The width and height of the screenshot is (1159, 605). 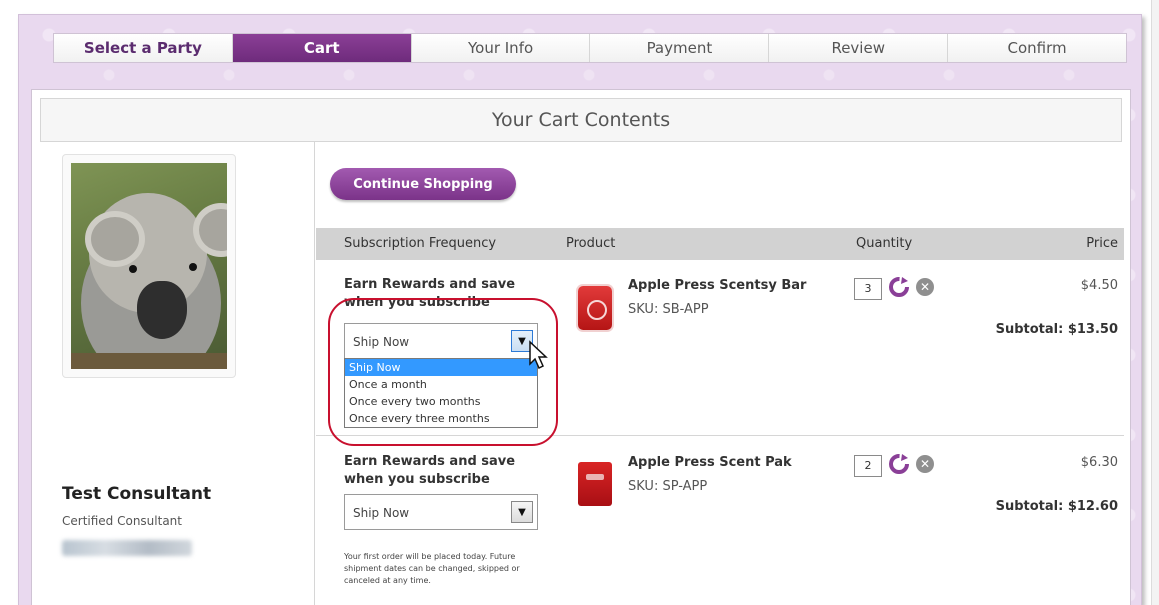 I want to click on step-review: Review, so click(x=859, y=48).